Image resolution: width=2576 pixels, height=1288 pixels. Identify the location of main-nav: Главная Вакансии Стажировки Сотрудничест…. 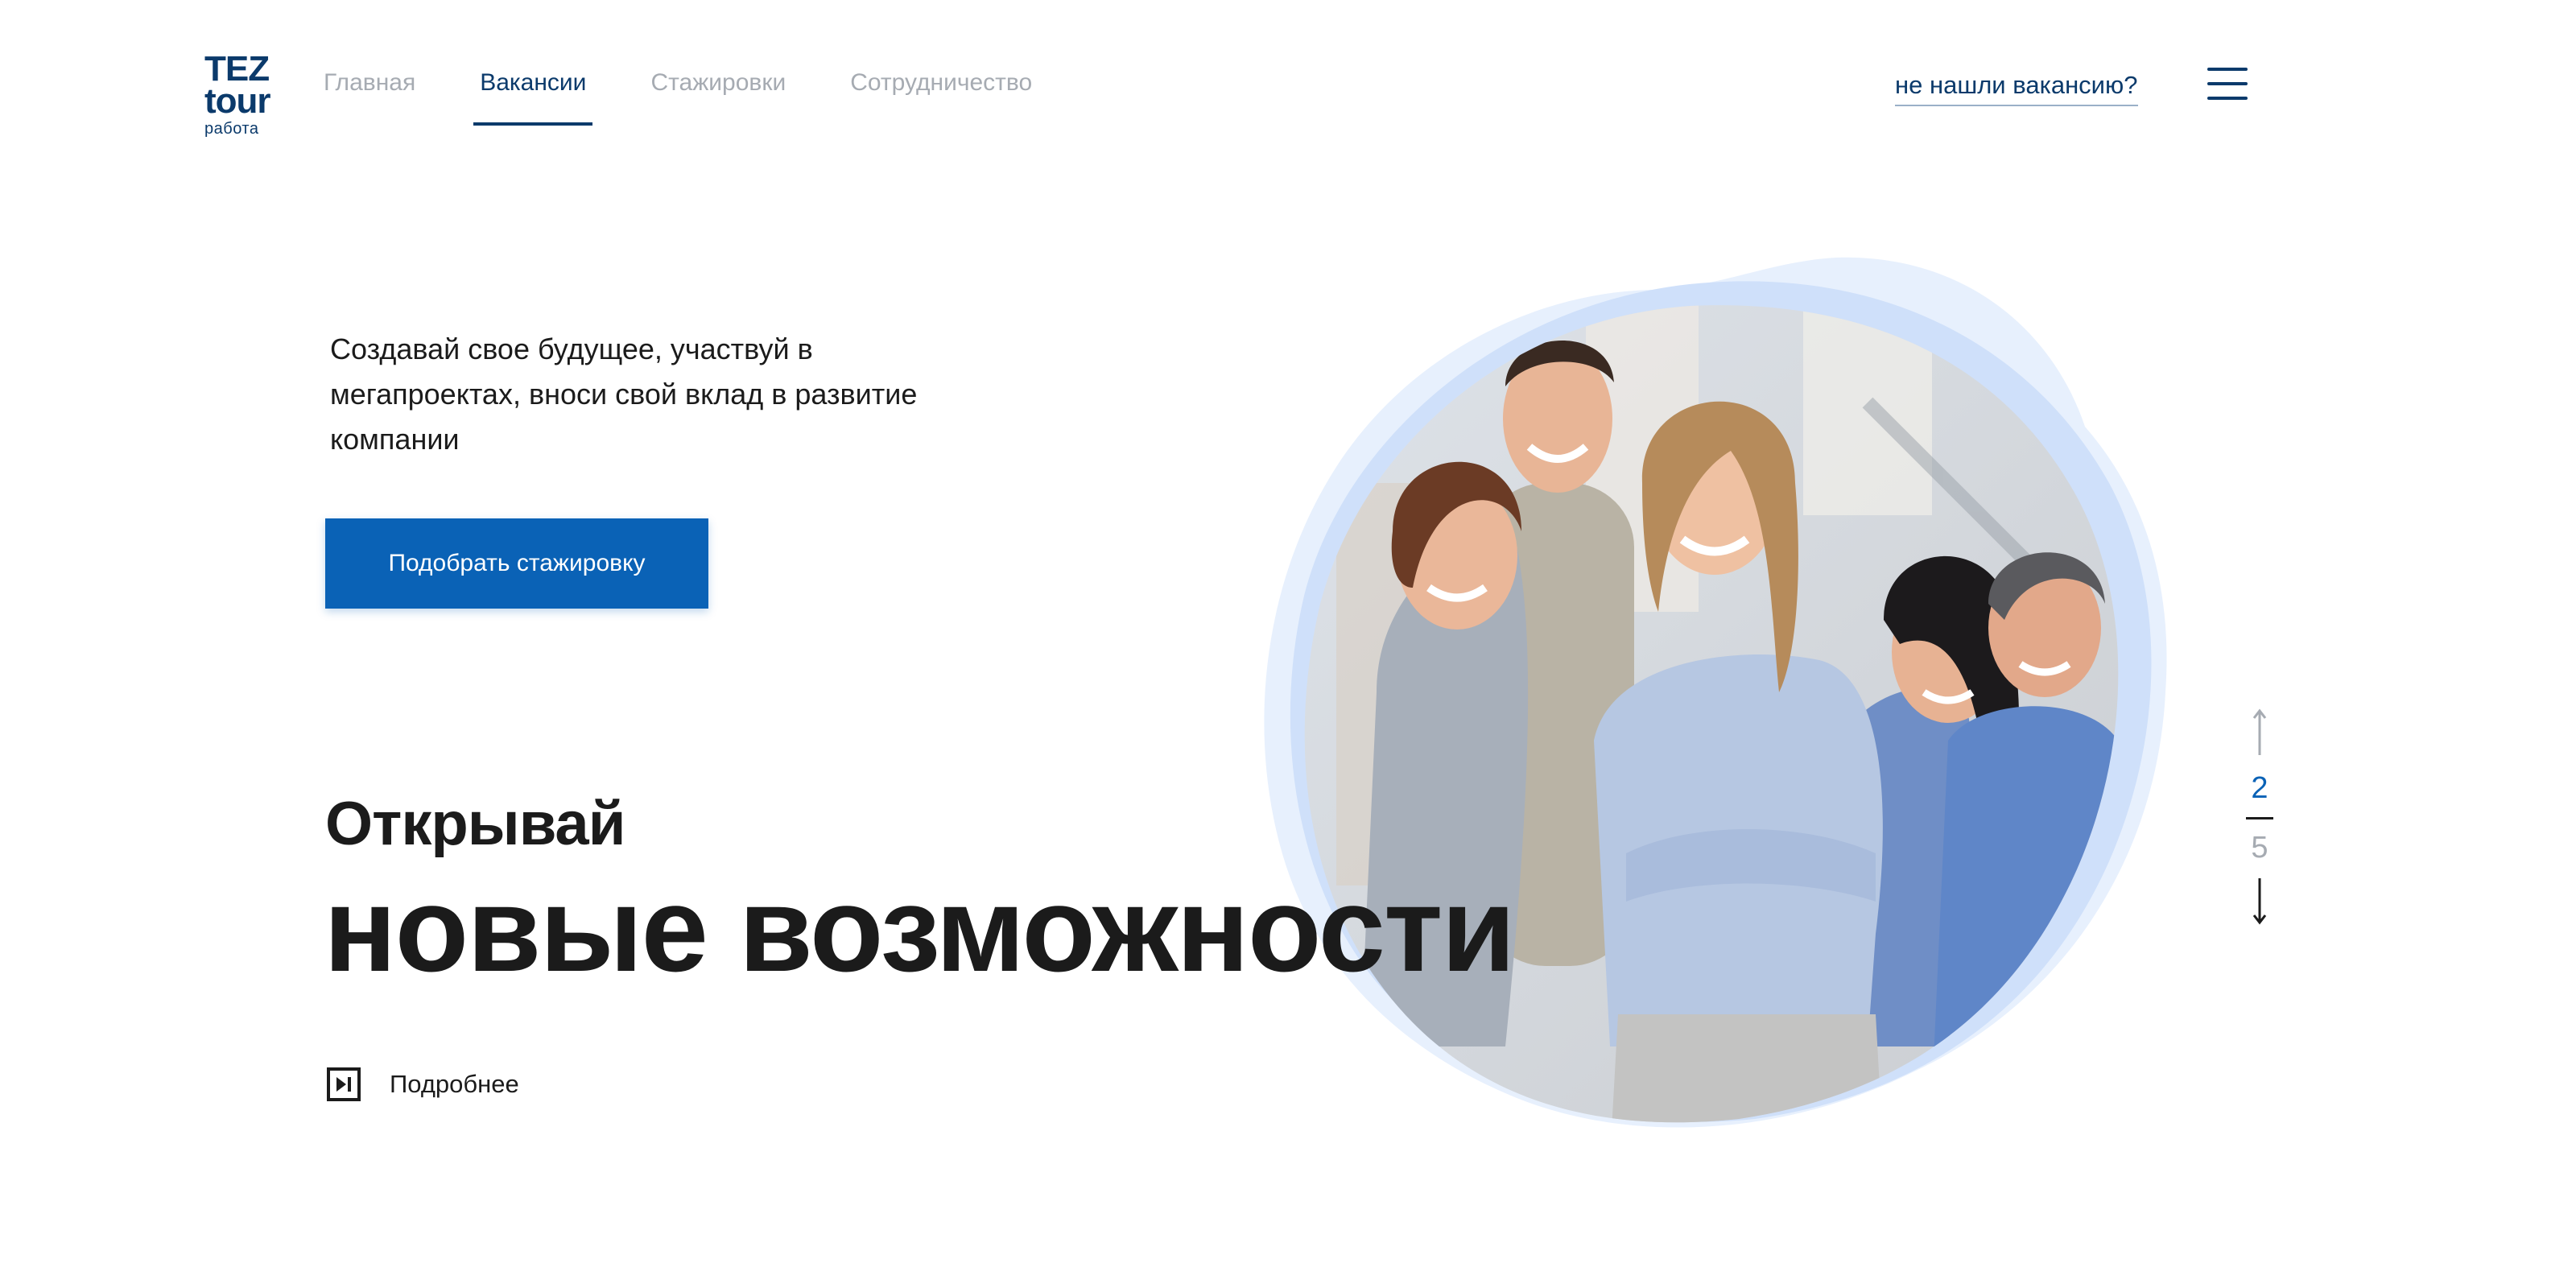
(710, 97).